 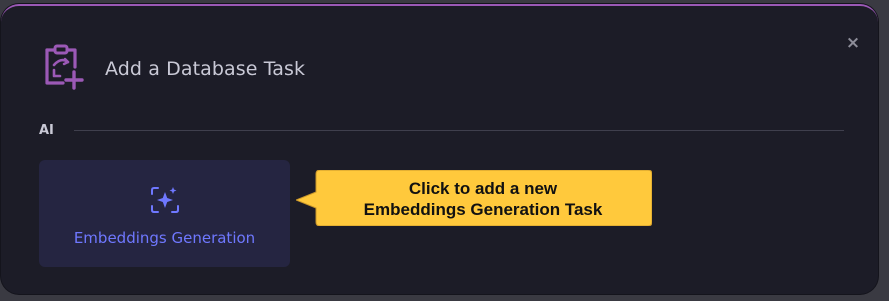 I want to click on callout-line-2: Embeddings Generation Task, so click(x=483, y=209).